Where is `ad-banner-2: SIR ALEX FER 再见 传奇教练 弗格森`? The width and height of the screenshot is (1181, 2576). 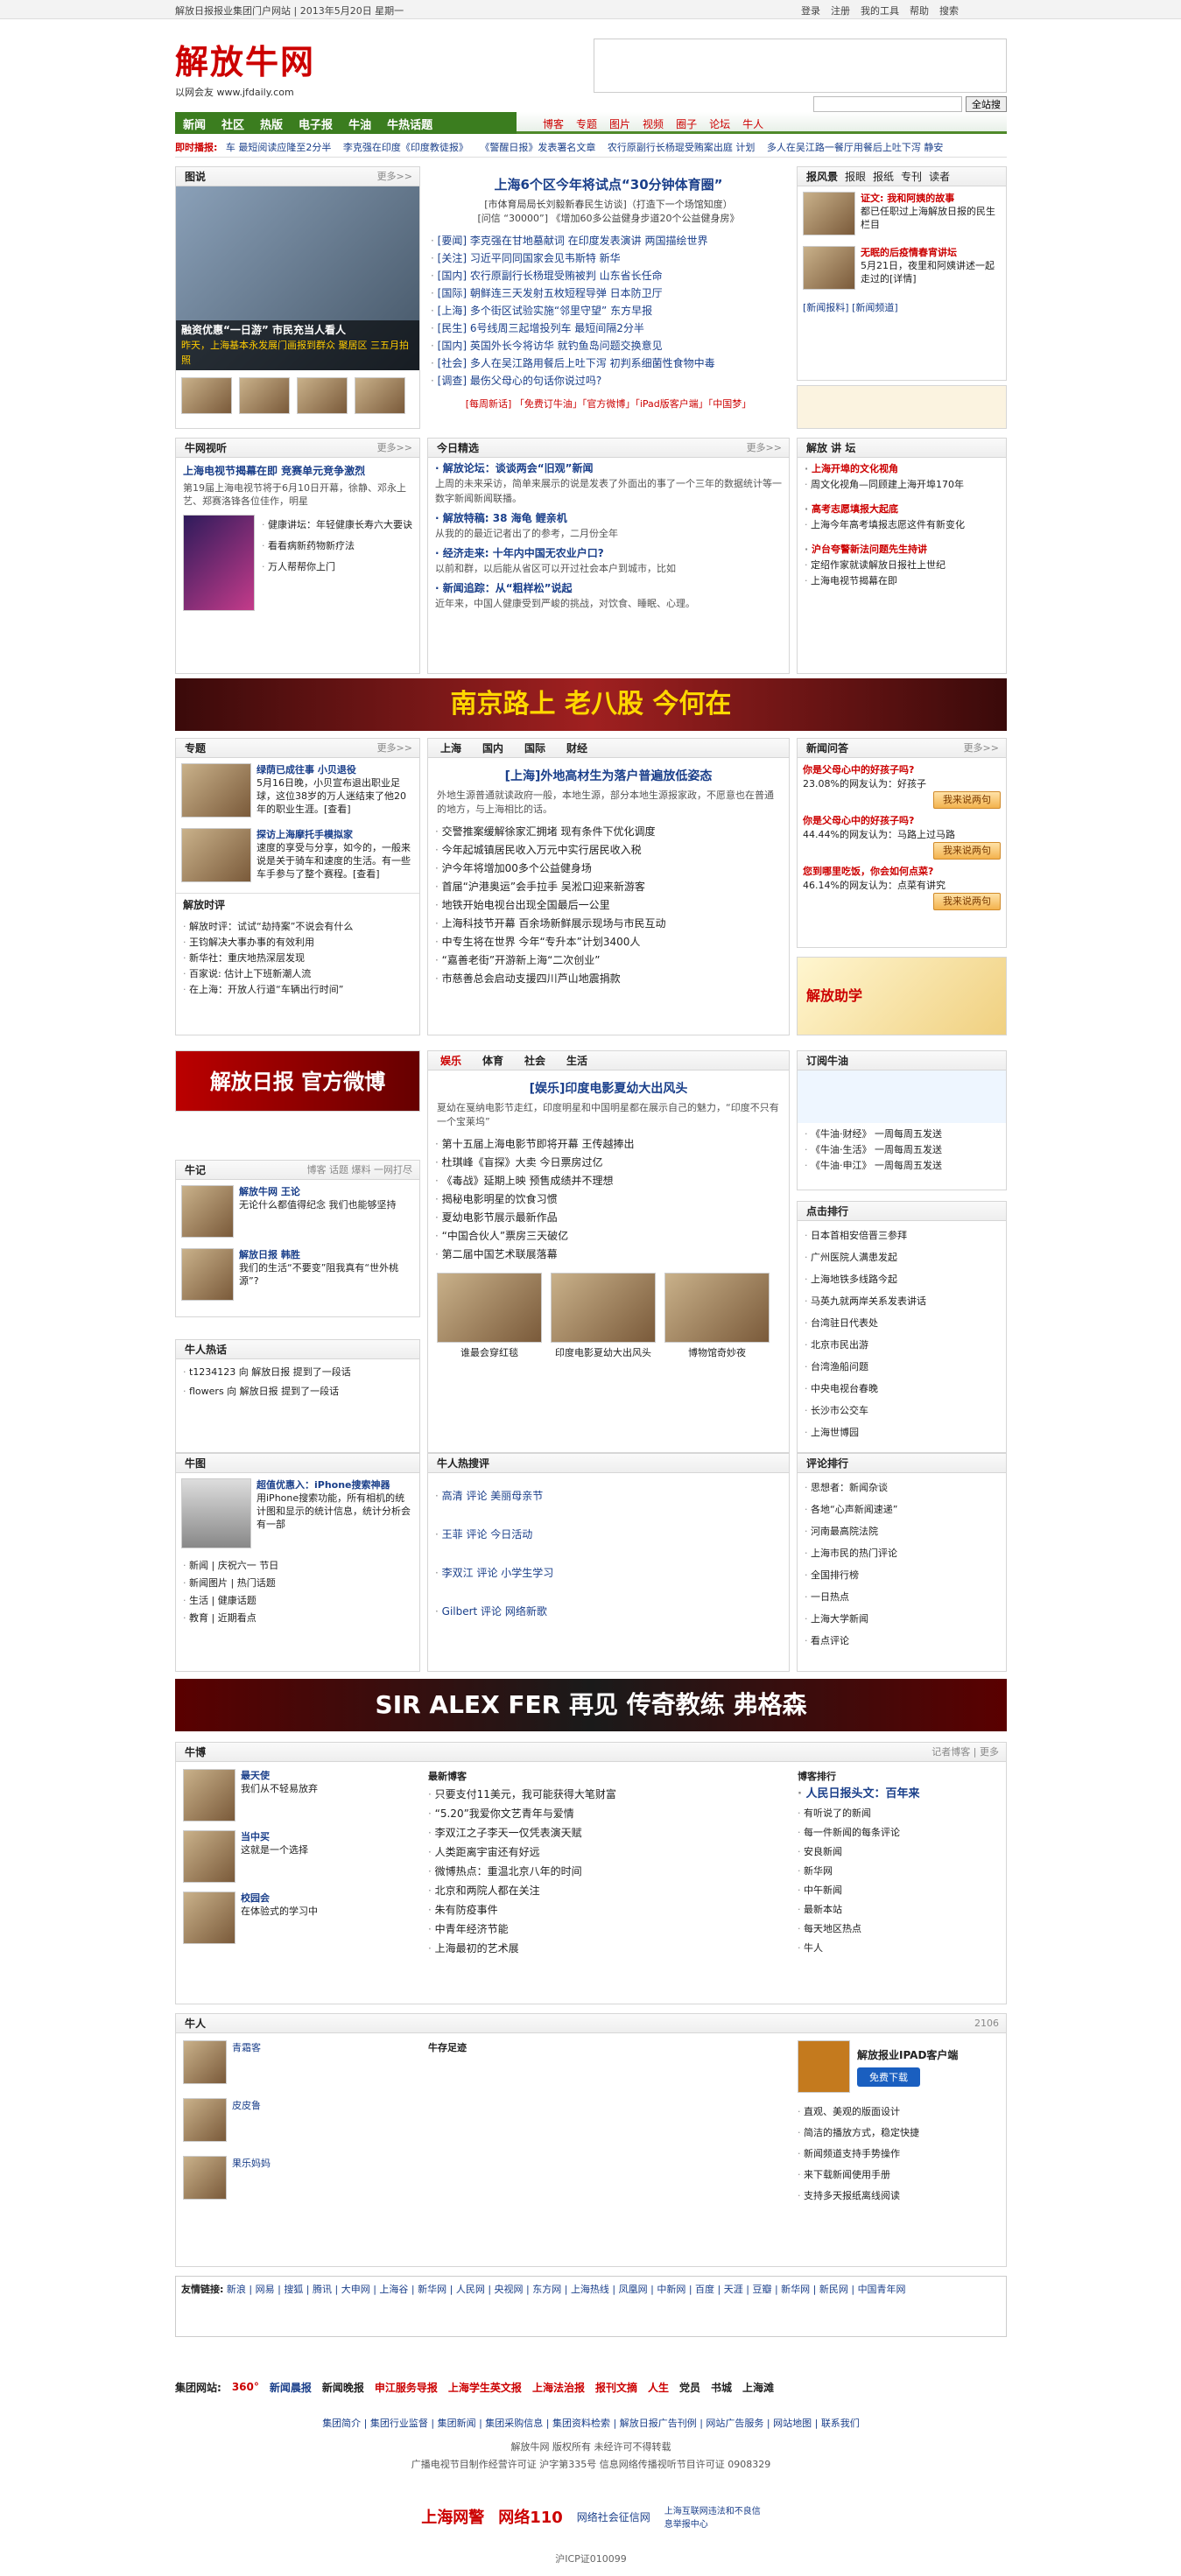
ad-banner-2: SIR ALEX FER 再见 传奇教练 弗格森 is located at coordinates (591, 1705).